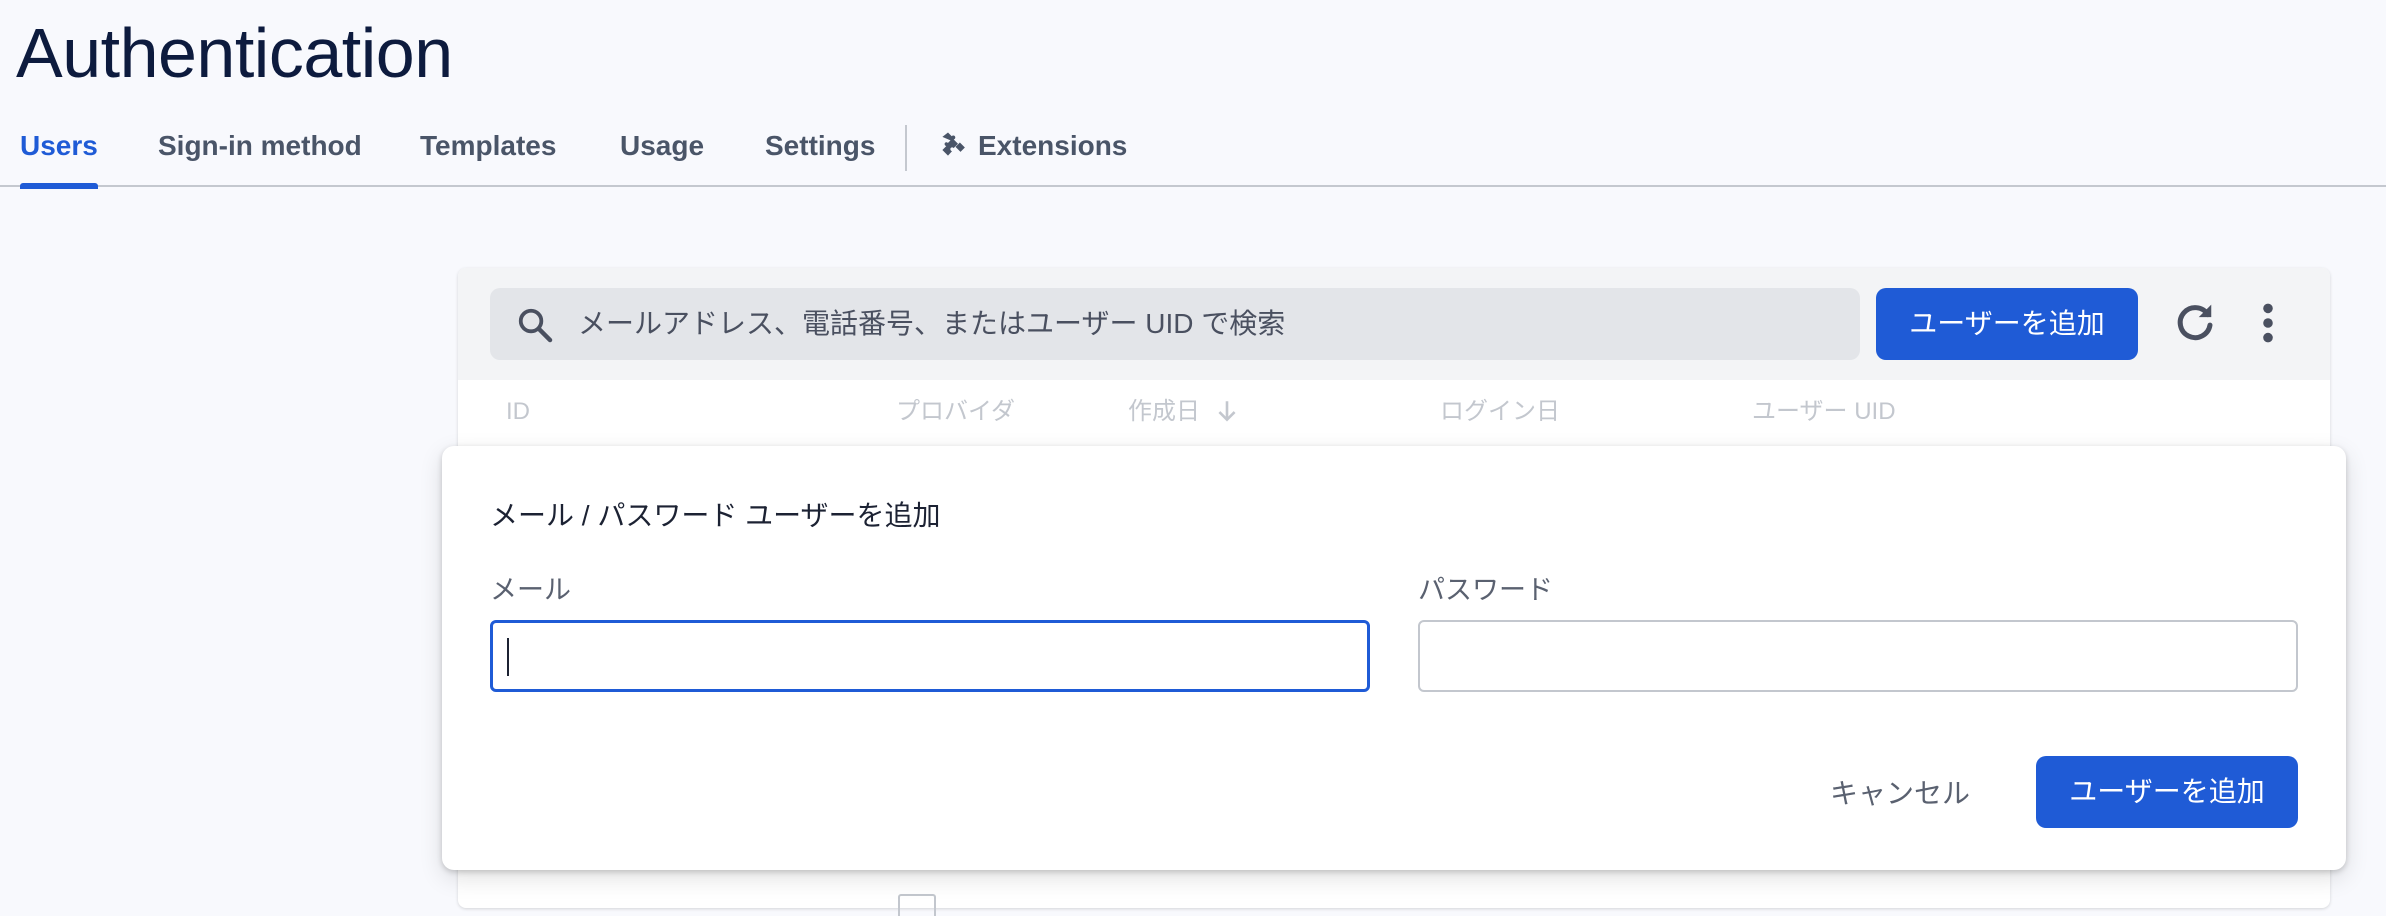 This screenshot has width=2386, height=916. What do you see at coordinates (662, 151) in the screenshot?
I see `tab-usage: Usage` at bounding box center [662, 151].